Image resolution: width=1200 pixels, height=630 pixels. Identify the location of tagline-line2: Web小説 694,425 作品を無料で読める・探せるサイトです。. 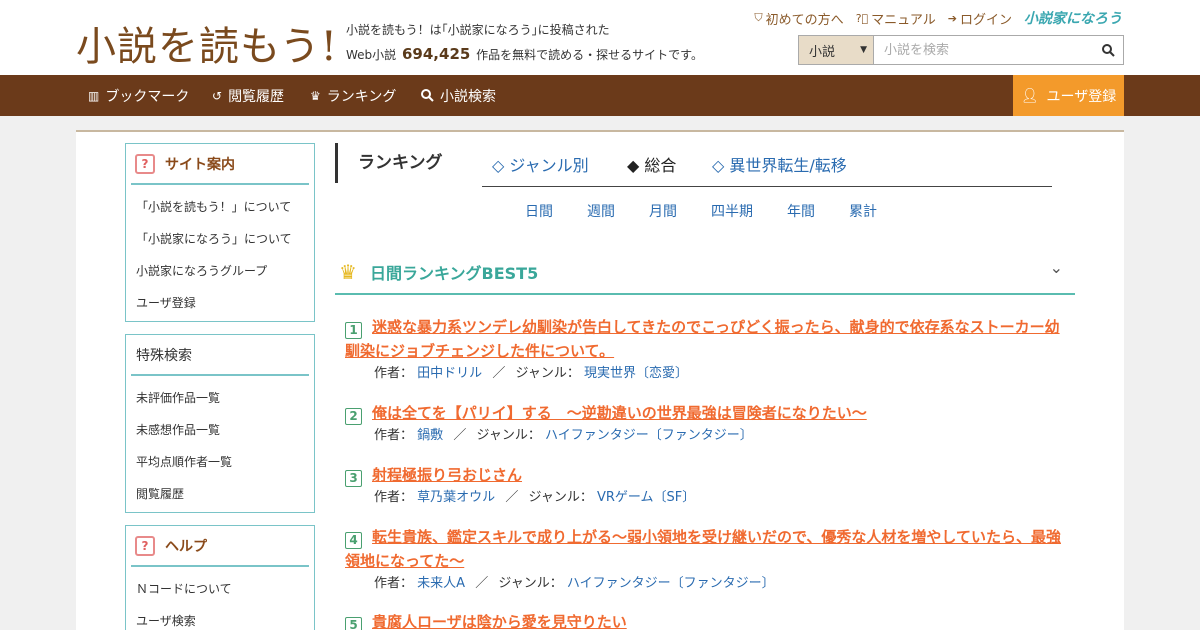
(524, 54).